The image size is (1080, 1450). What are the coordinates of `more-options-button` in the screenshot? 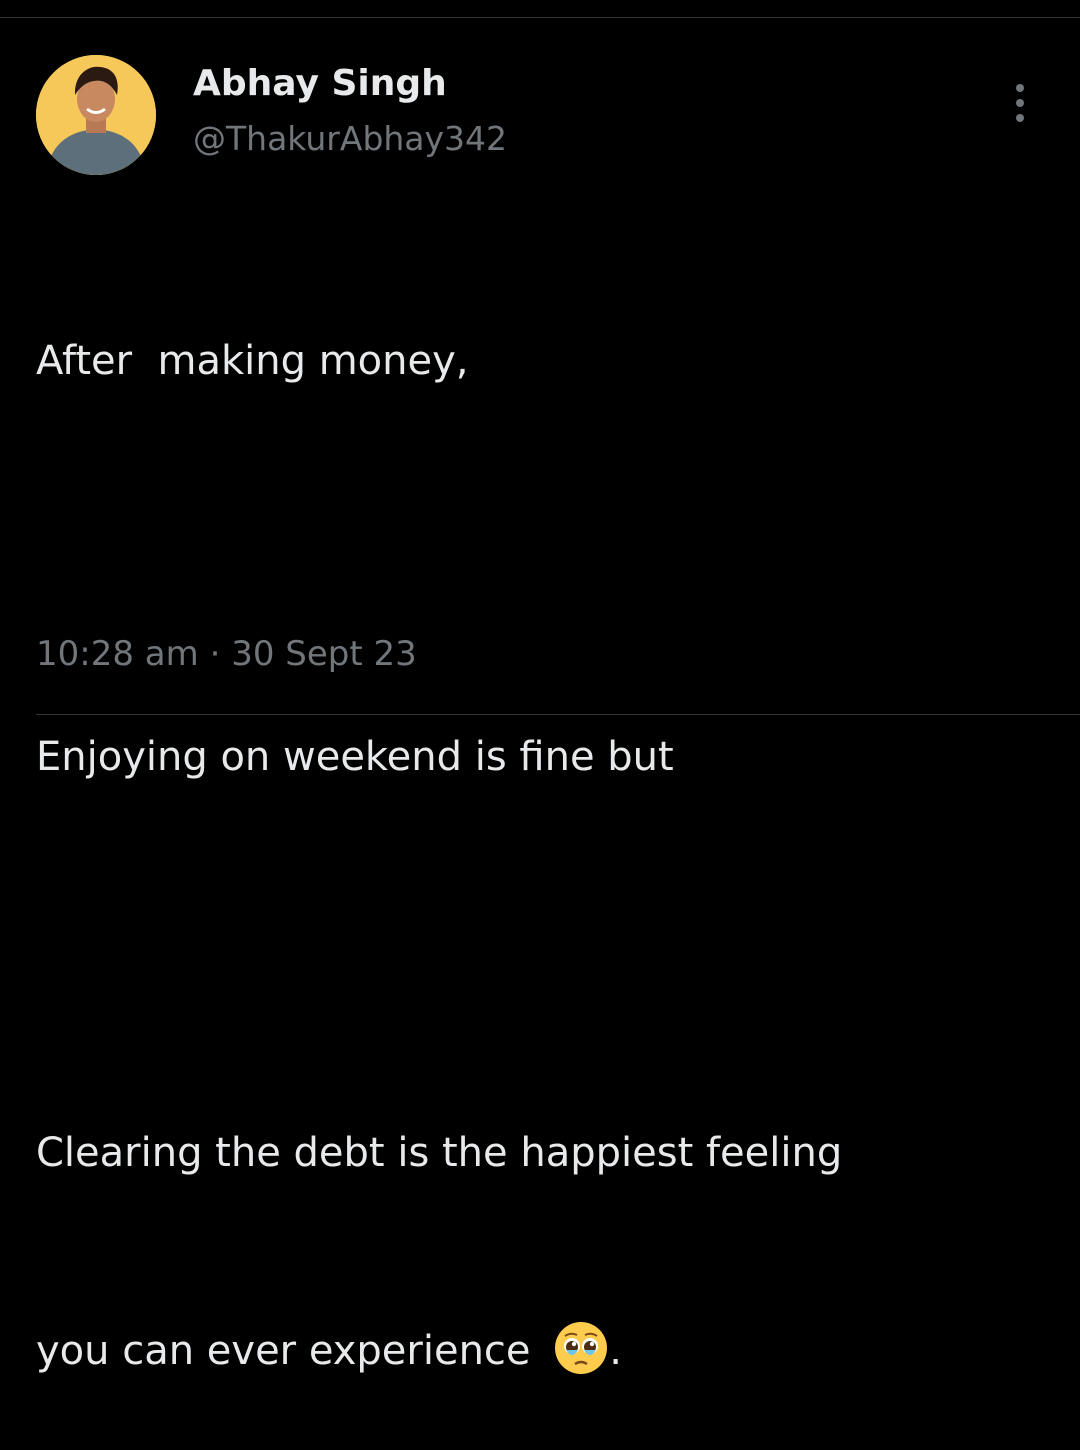 It's located at (1020, 103).